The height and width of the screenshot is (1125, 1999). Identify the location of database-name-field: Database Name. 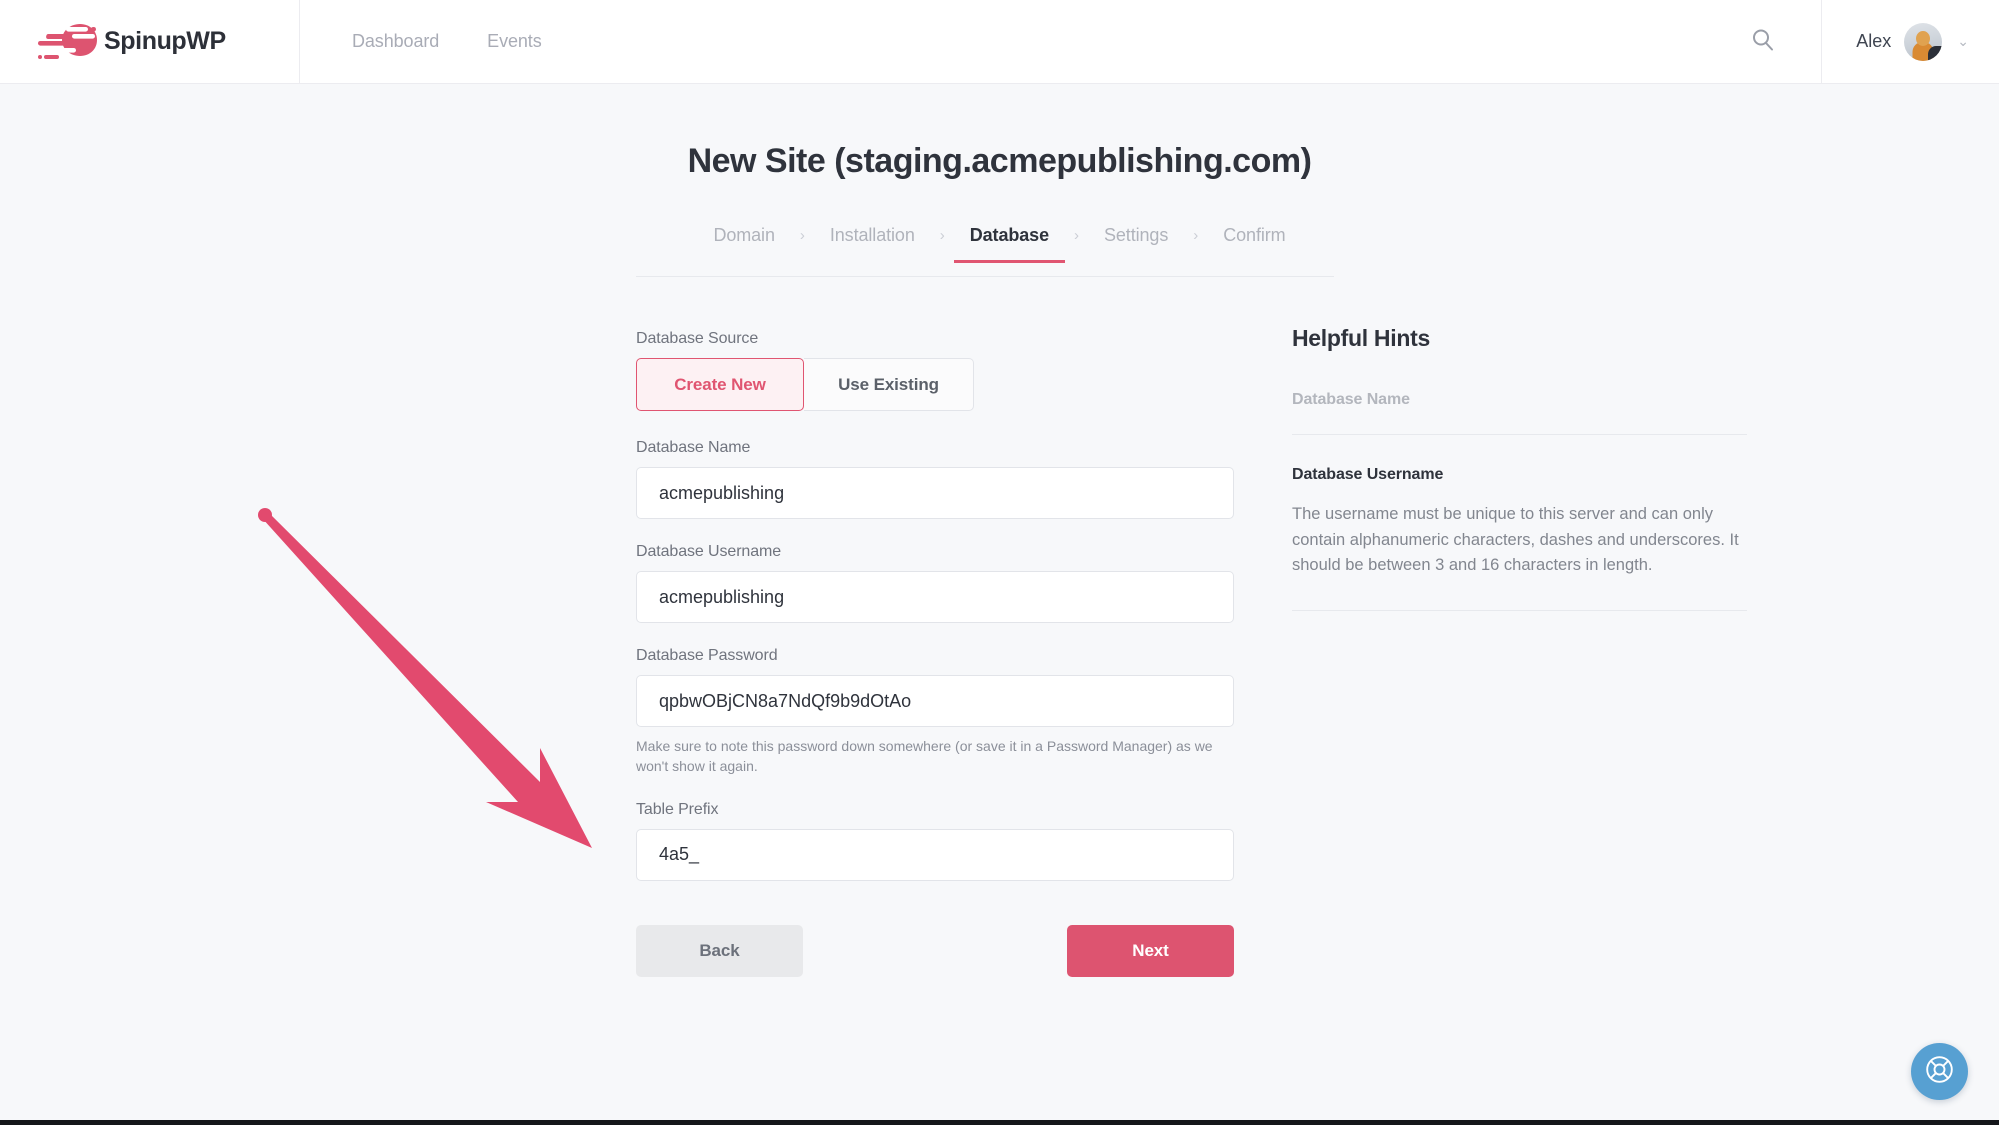
(935, 479).